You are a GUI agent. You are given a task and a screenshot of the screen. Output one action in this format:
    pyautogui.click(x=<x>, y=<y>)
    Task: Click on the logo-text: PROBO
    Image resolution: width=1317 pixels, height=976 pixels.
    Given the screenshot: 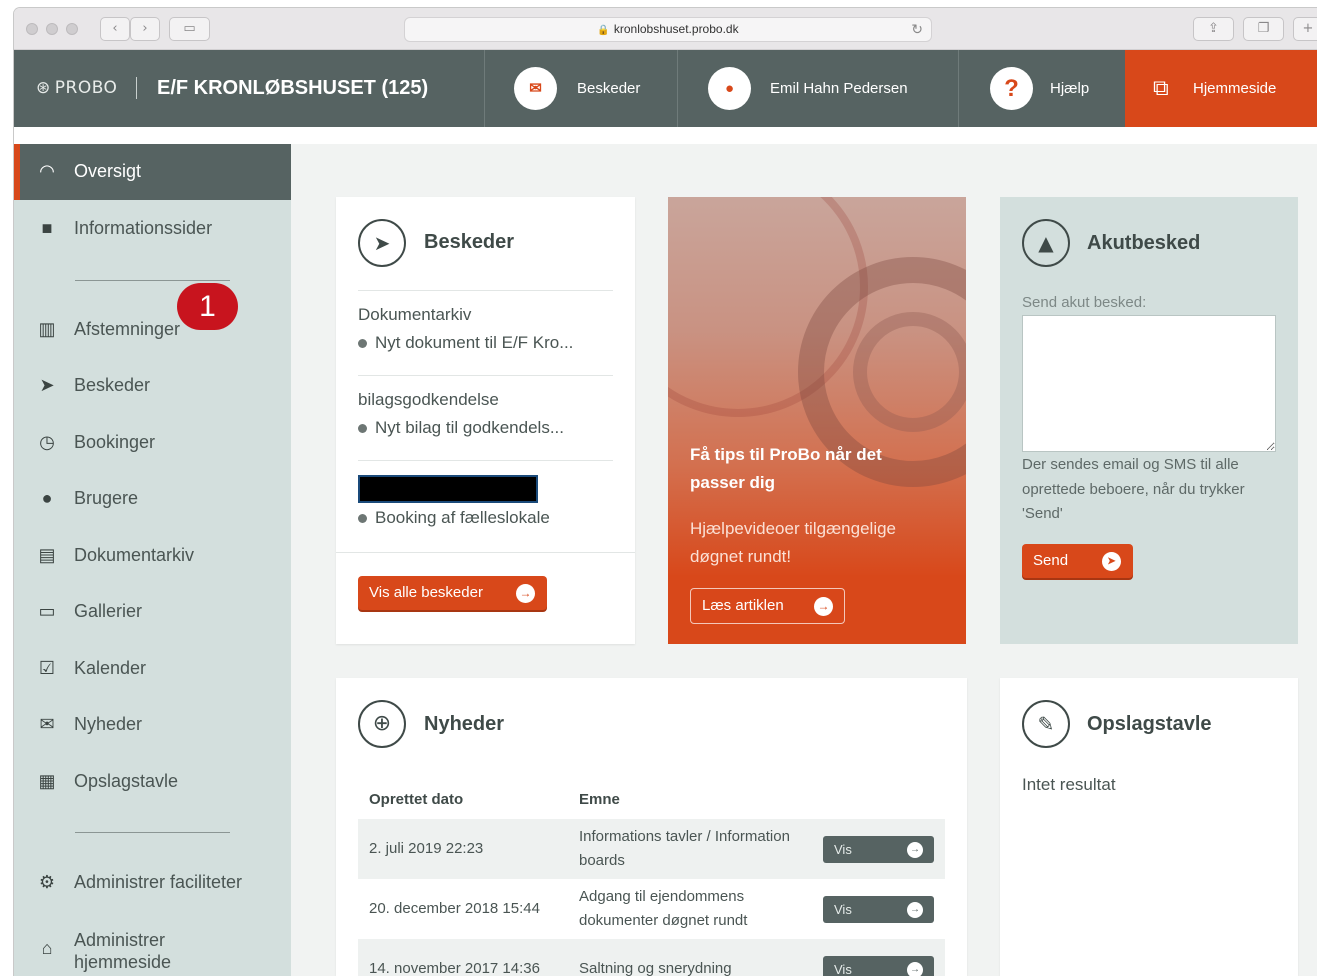 What is the action you would take?
    pyautogui.click(x=86, y=88)
    